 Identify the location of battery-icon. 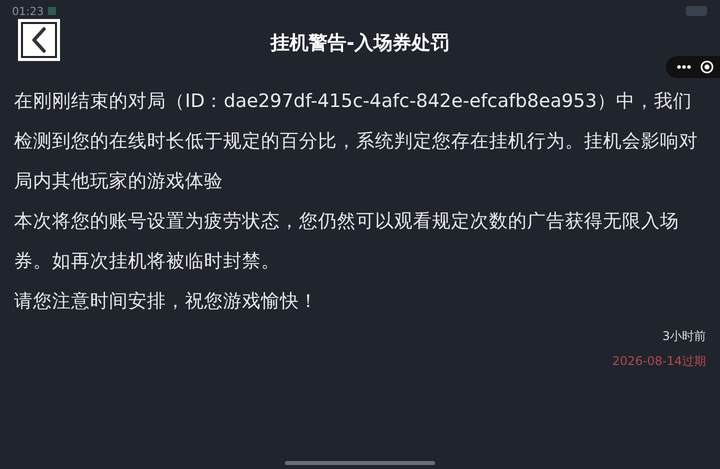
(697, 11).